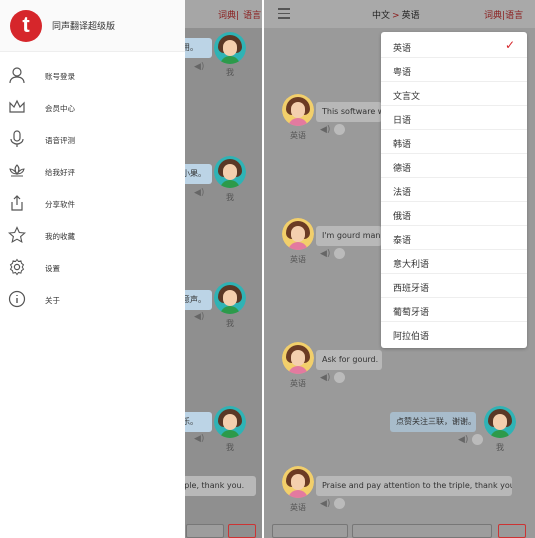  I want to click on info-icon, so click(17, 299).